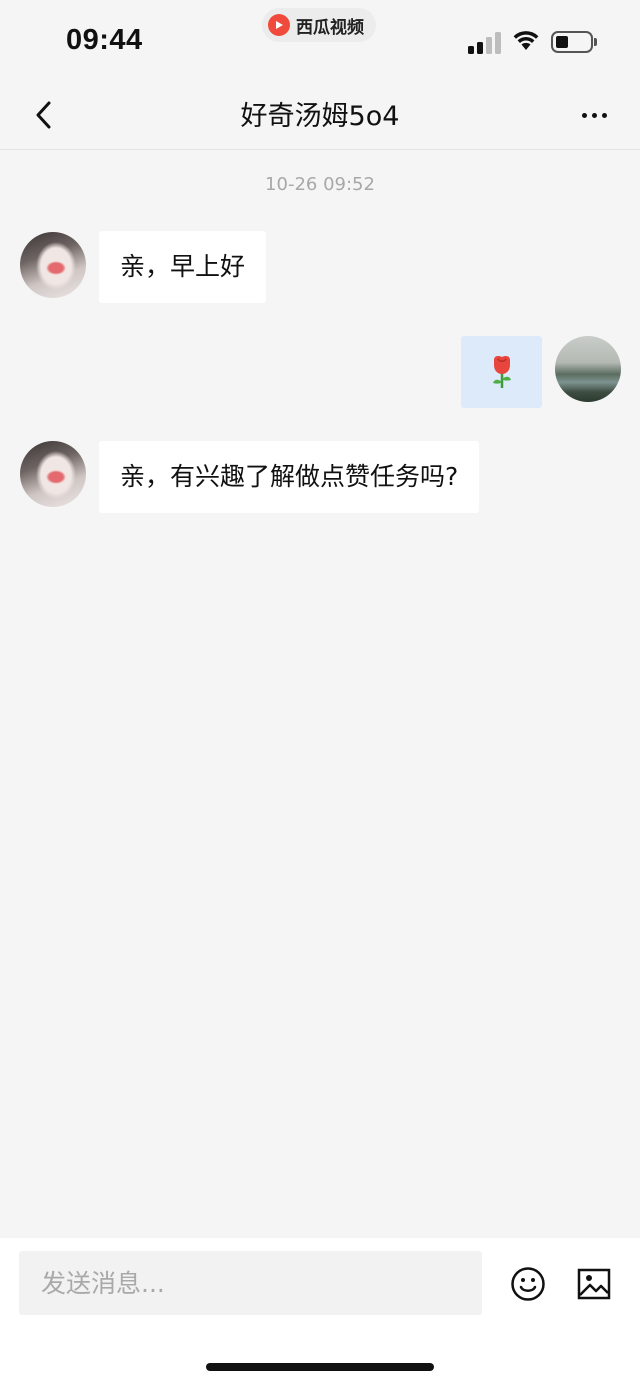  Describe the element at coordinates (594, 115) in the screenshot. I see `more-button` at that location.